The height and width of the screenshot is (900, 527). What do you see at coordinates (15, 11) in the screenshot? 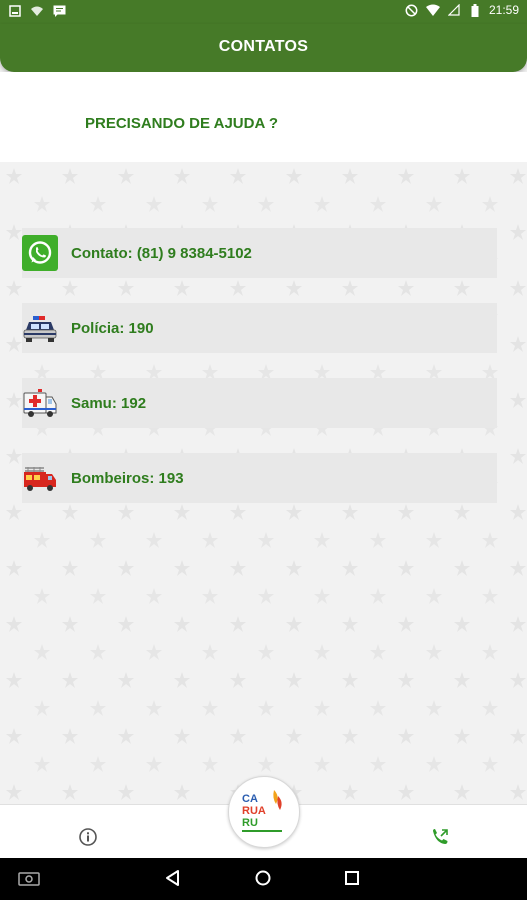
I see `screenshot-icon` at bounding box center [15, 11].